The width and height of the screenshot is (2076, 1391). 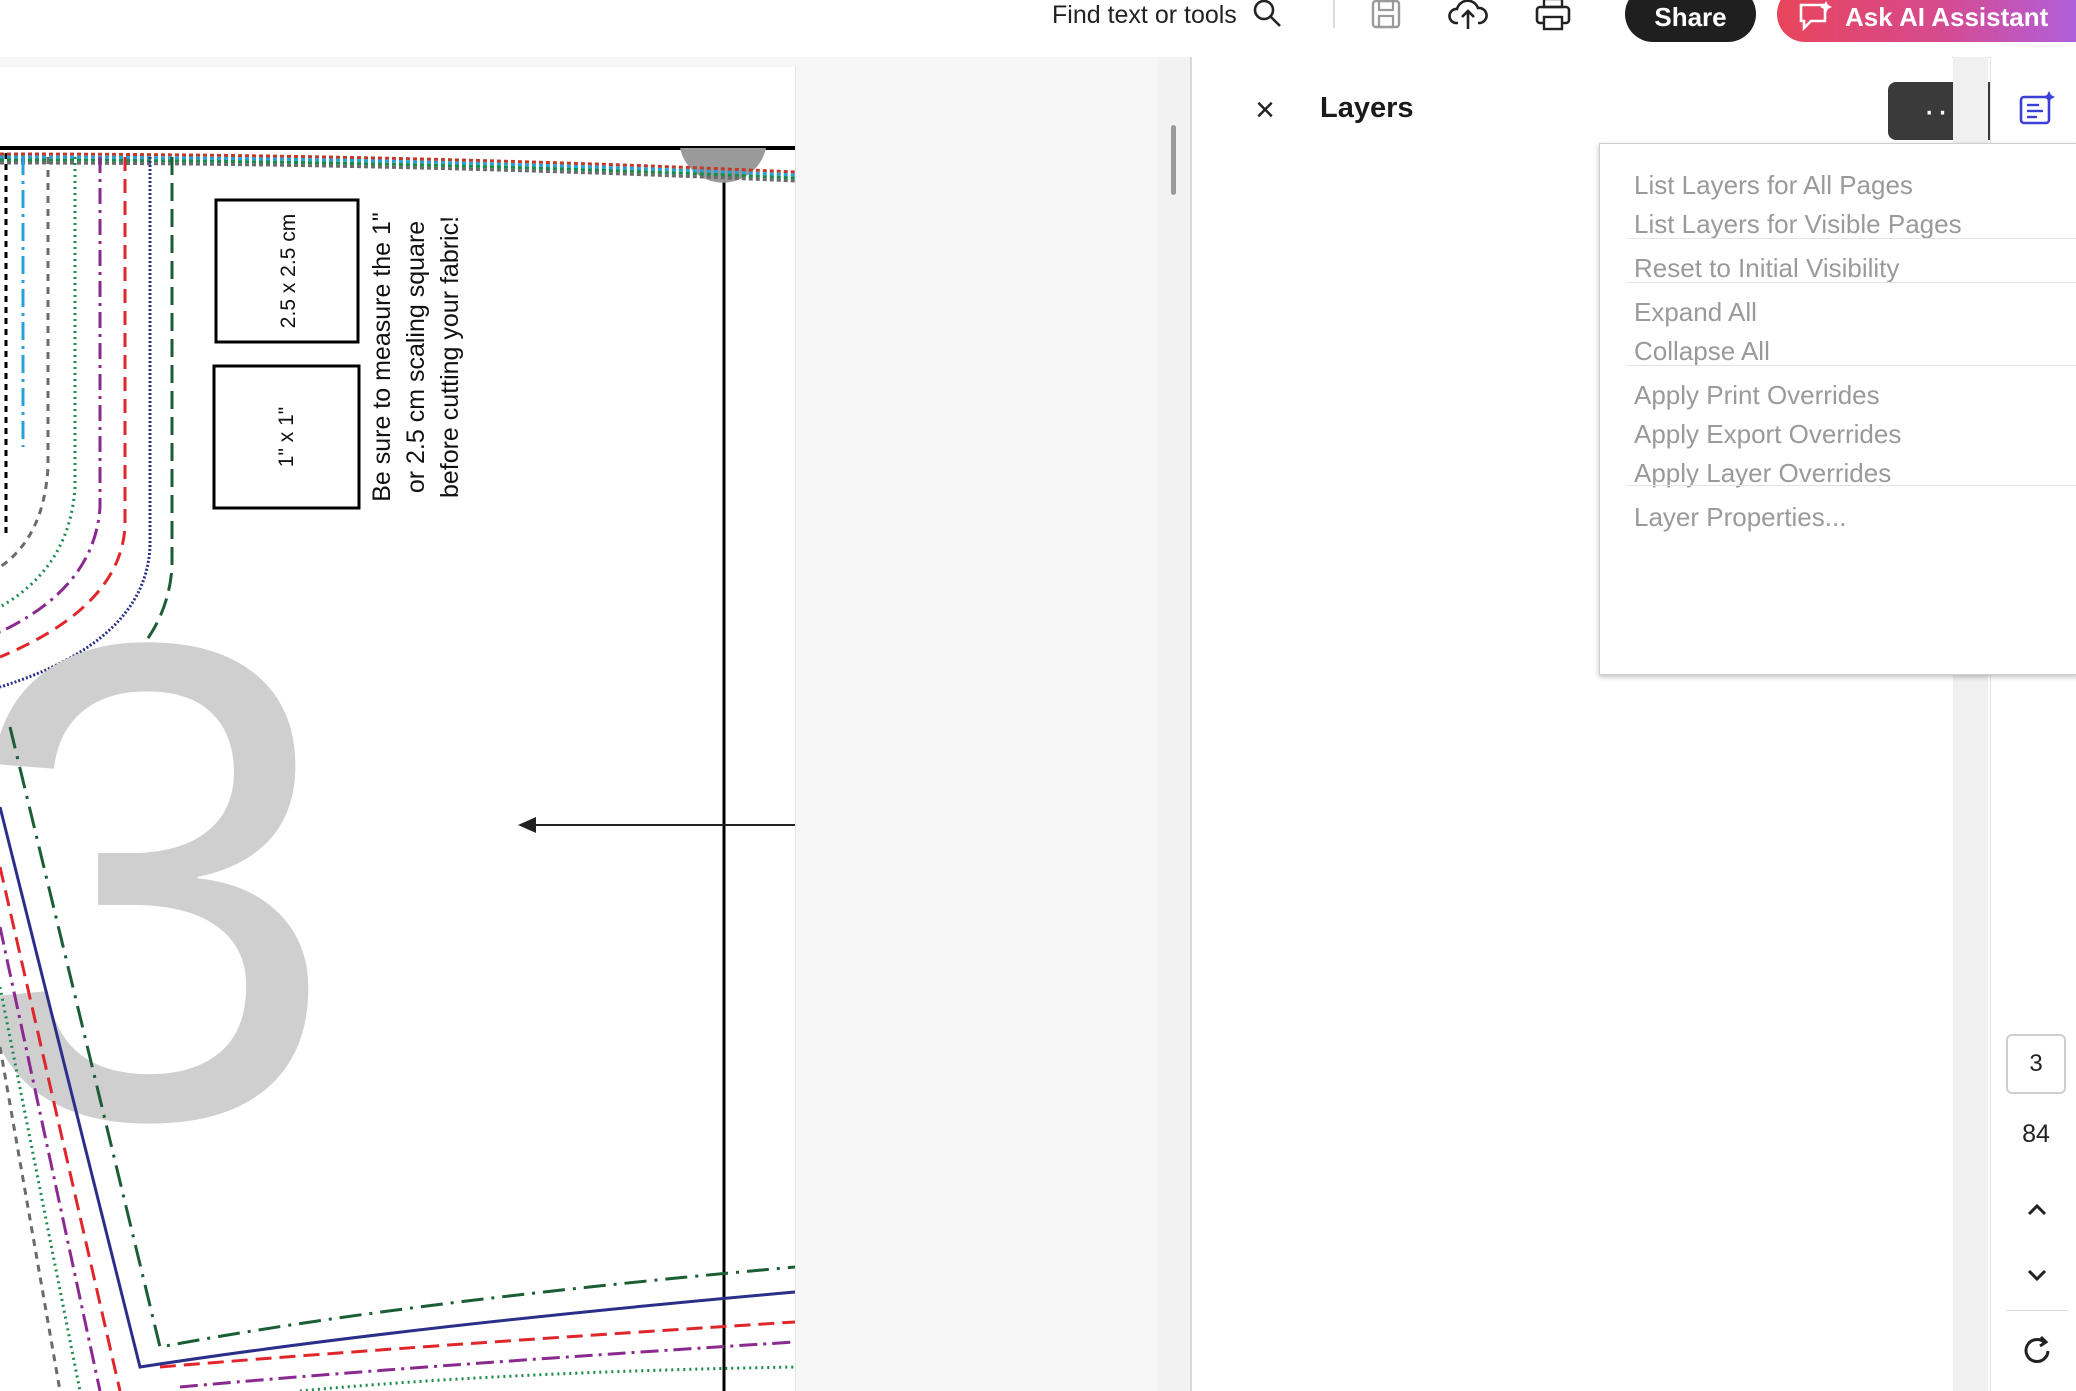 I want to click on print-icon, so click(x=1553, y=15).